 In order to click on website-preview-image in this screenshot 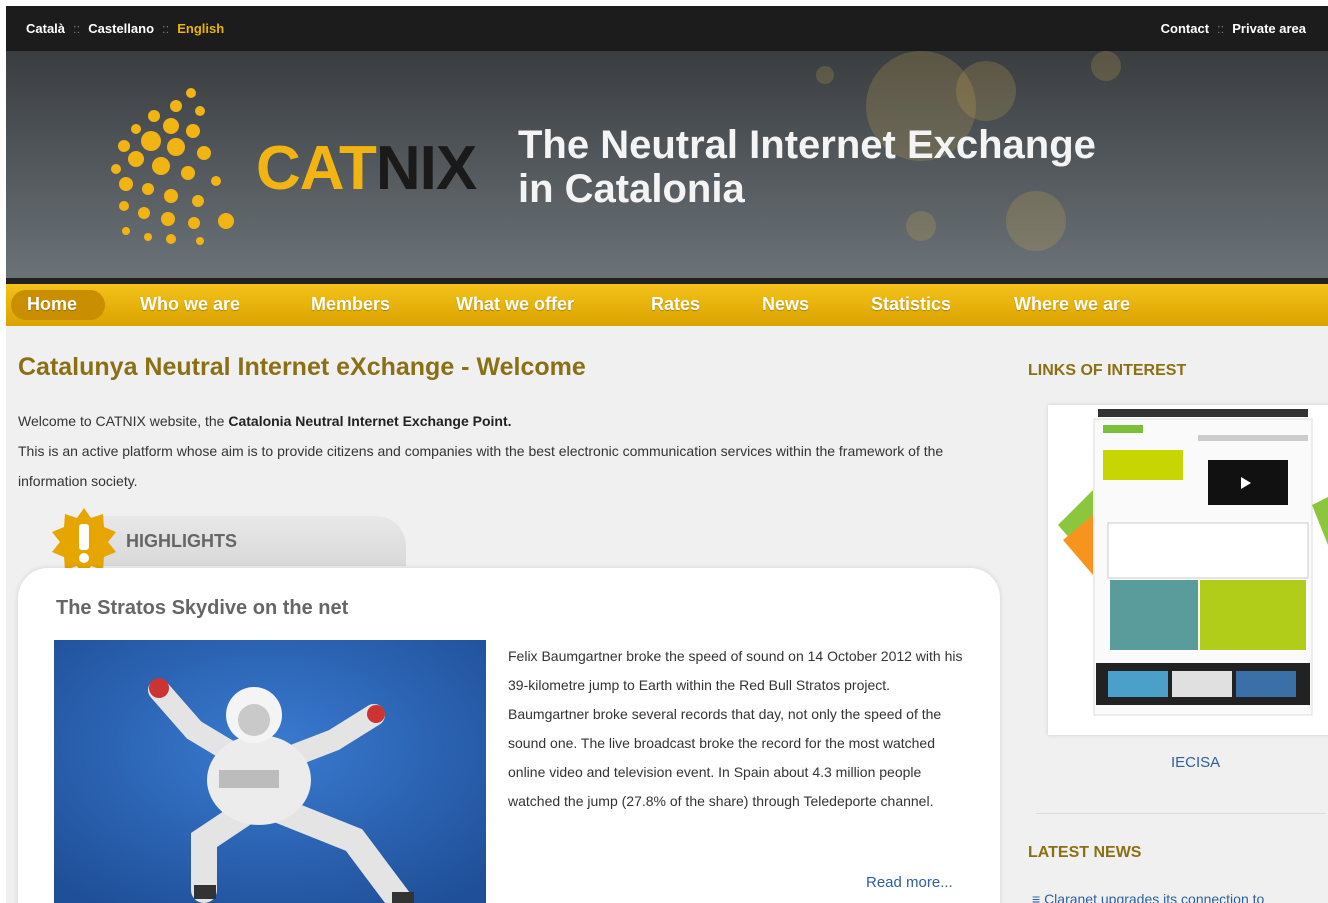, I will do `click(1188, 570)`.